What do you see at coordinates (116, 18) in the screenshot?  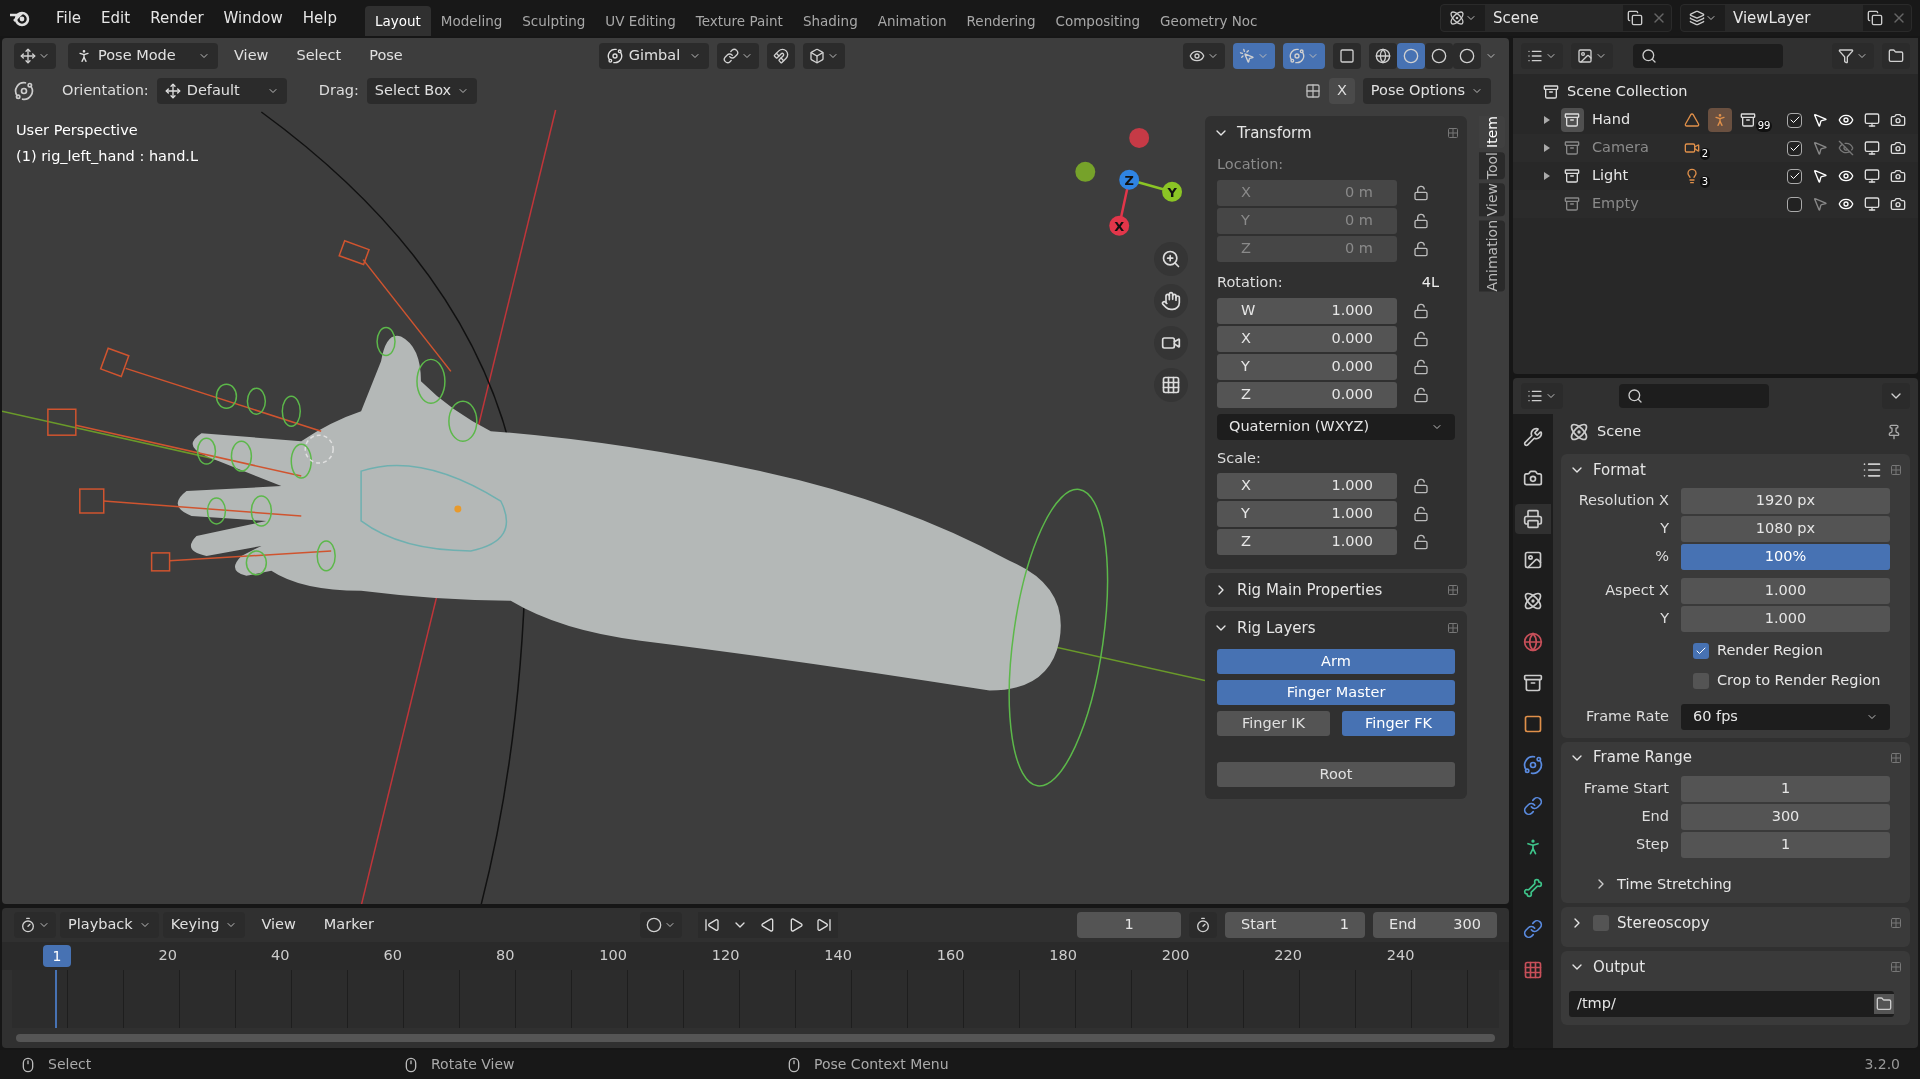 I see `menu-item: Edit` at bounding box center [116, 18].